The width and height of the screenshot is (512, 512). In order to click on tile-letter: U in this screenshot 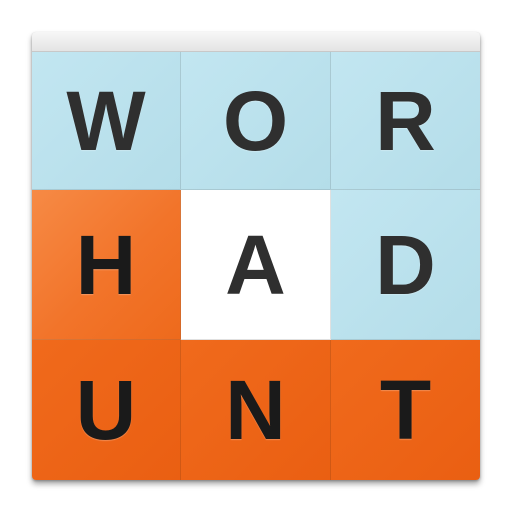, I will do `click(106, 410)`.